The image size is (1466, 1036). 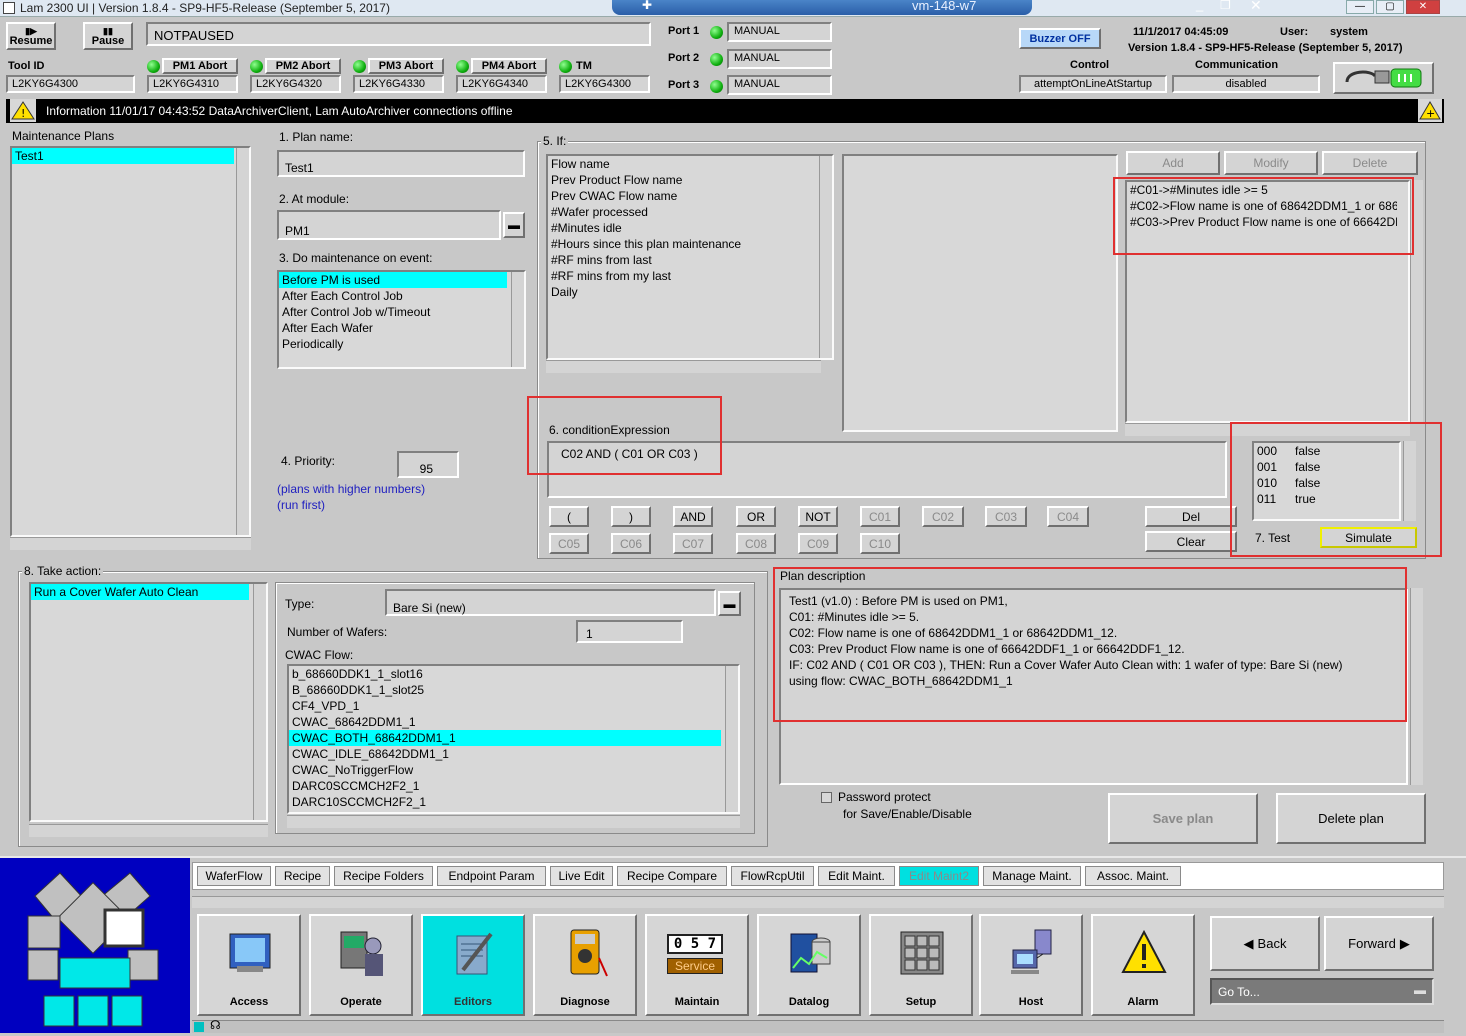 What do you see at coordinates (921, 965) in the screenshot?
I see `nav-setup: Setup` at bounding box center [921, 965].